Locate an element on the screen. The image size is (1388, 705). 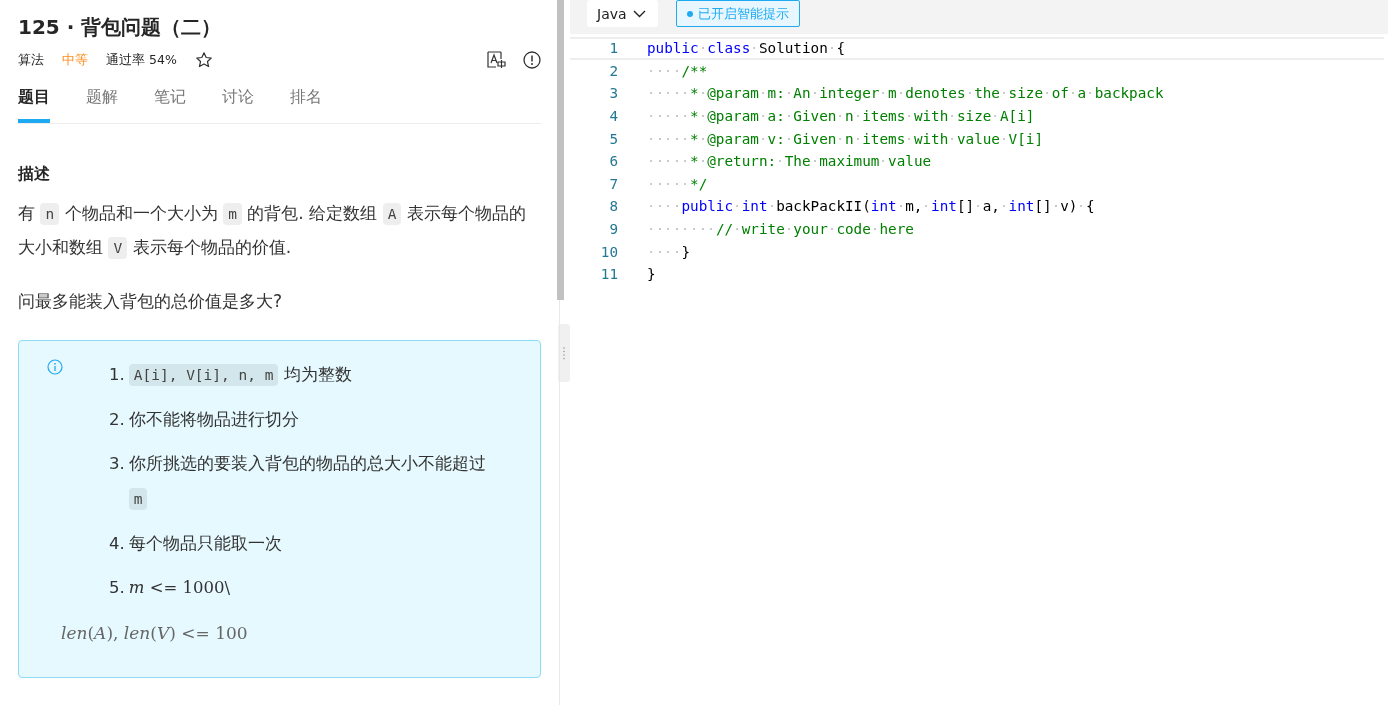
code-line: public class Solution { is located at coordinates (746, 48).